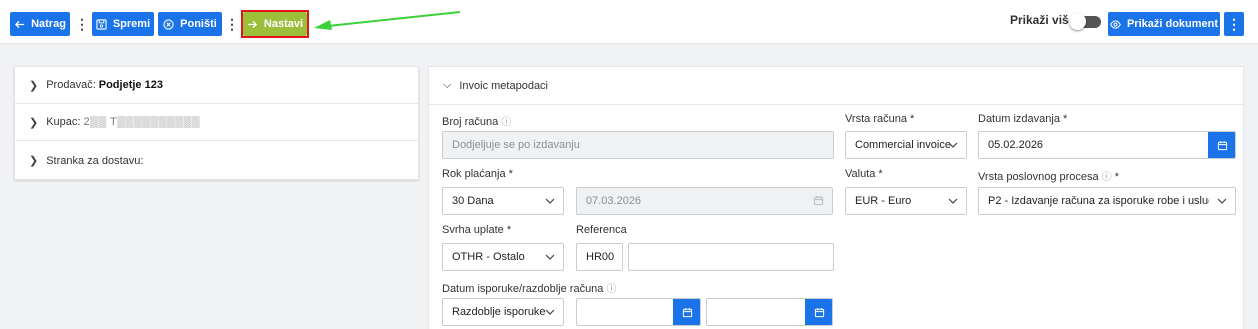  Describe the element at coordinates (82, 24) in the screenshot. I see `more-menu-button: ⋮` at that location.